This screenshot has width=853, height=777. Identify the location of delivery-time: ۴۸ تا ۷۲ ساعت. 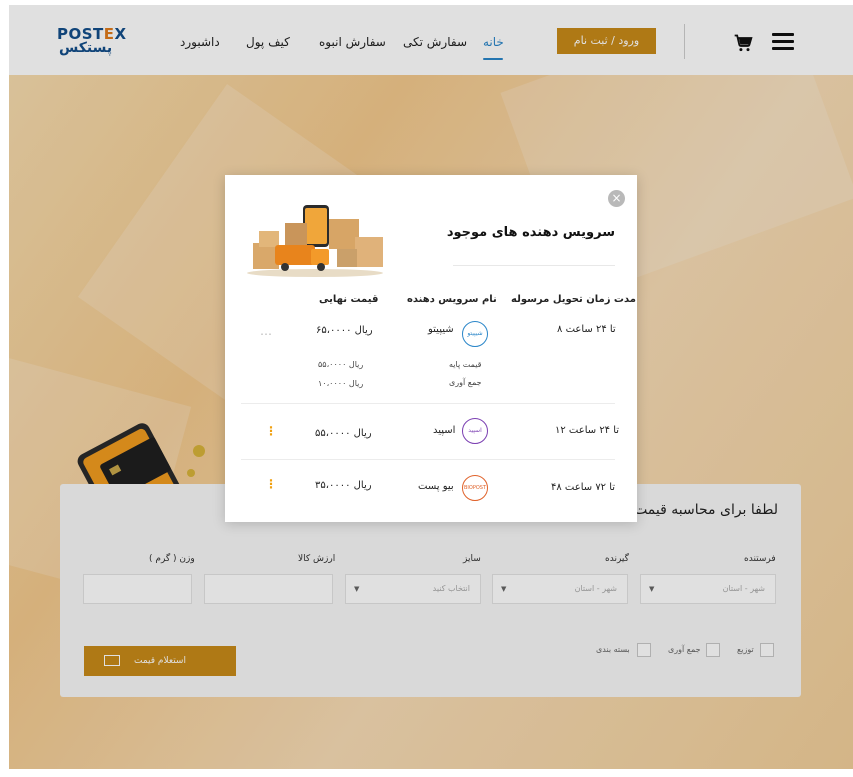
(583, 487).